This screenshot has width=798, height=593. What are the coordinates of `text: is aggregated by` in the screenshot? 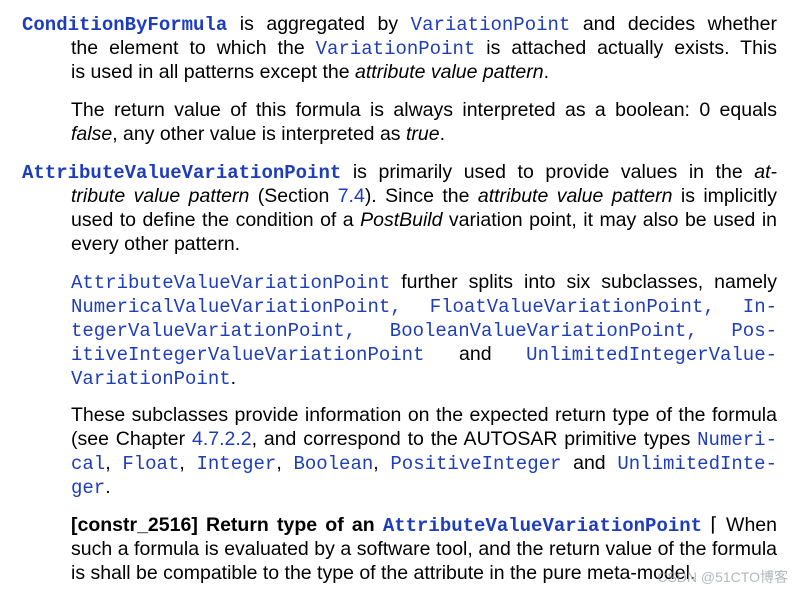 It's located at (319, 24).